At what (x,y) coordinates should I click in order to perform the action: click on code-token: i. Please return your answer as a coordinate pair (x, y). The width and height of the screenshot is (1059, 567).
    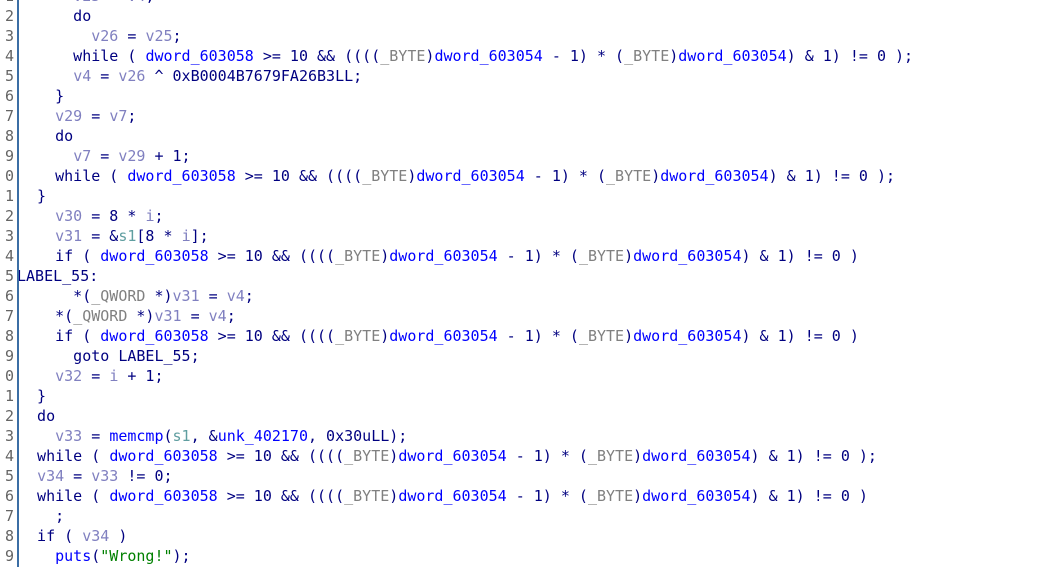
    Looking at the image, I should click on (113, 376).